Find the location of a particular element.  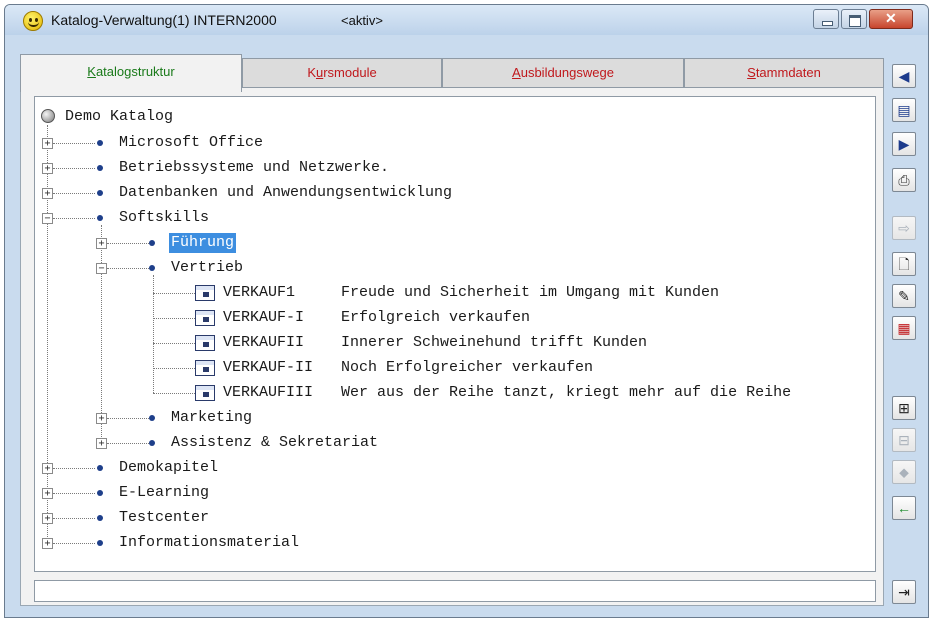

eraser-icon: ⬥ is located at coordinates (904, 472).